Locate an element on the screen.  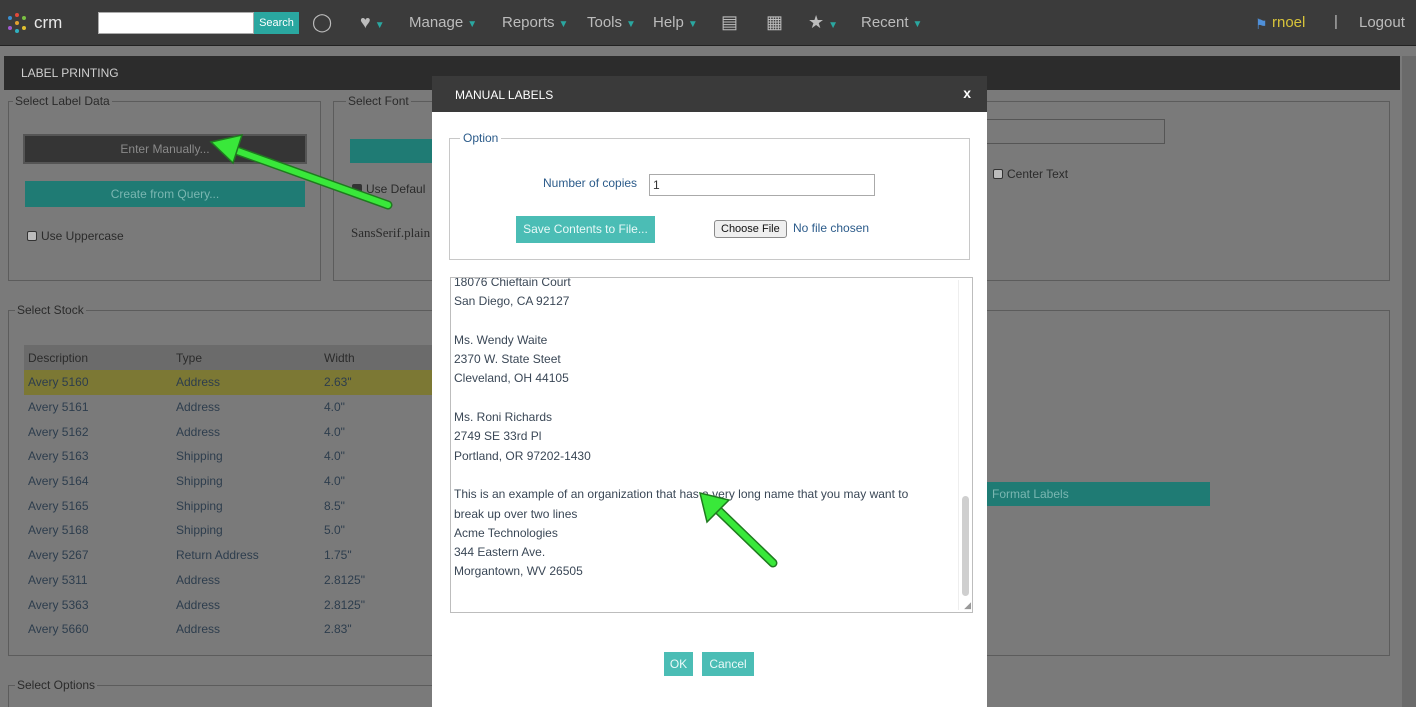
search-button: Search is located at coordinates (276, 23).